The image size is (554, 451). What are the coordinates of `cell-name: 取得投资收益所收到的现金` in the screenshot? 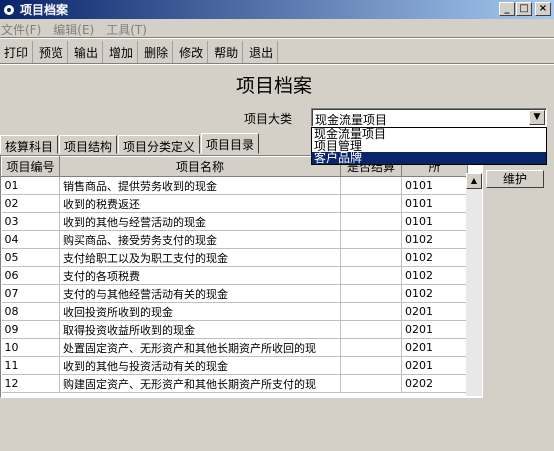 It's located at (200, 329).